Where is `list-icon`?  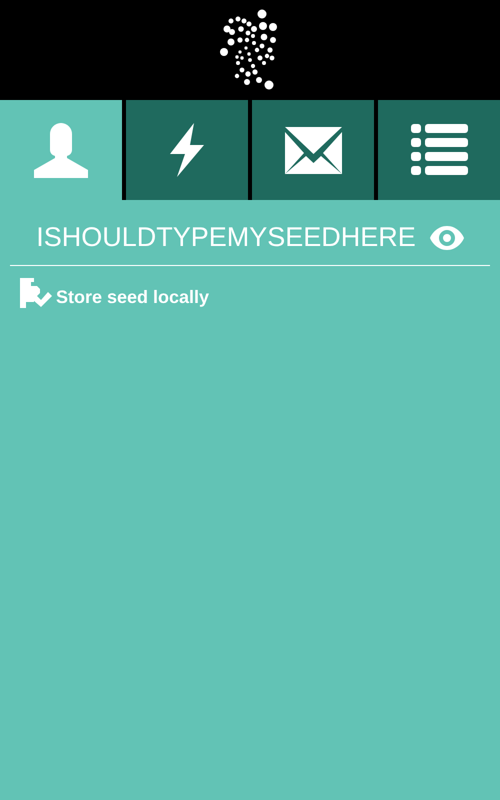 list-icon is located at coordinates (439, 150).